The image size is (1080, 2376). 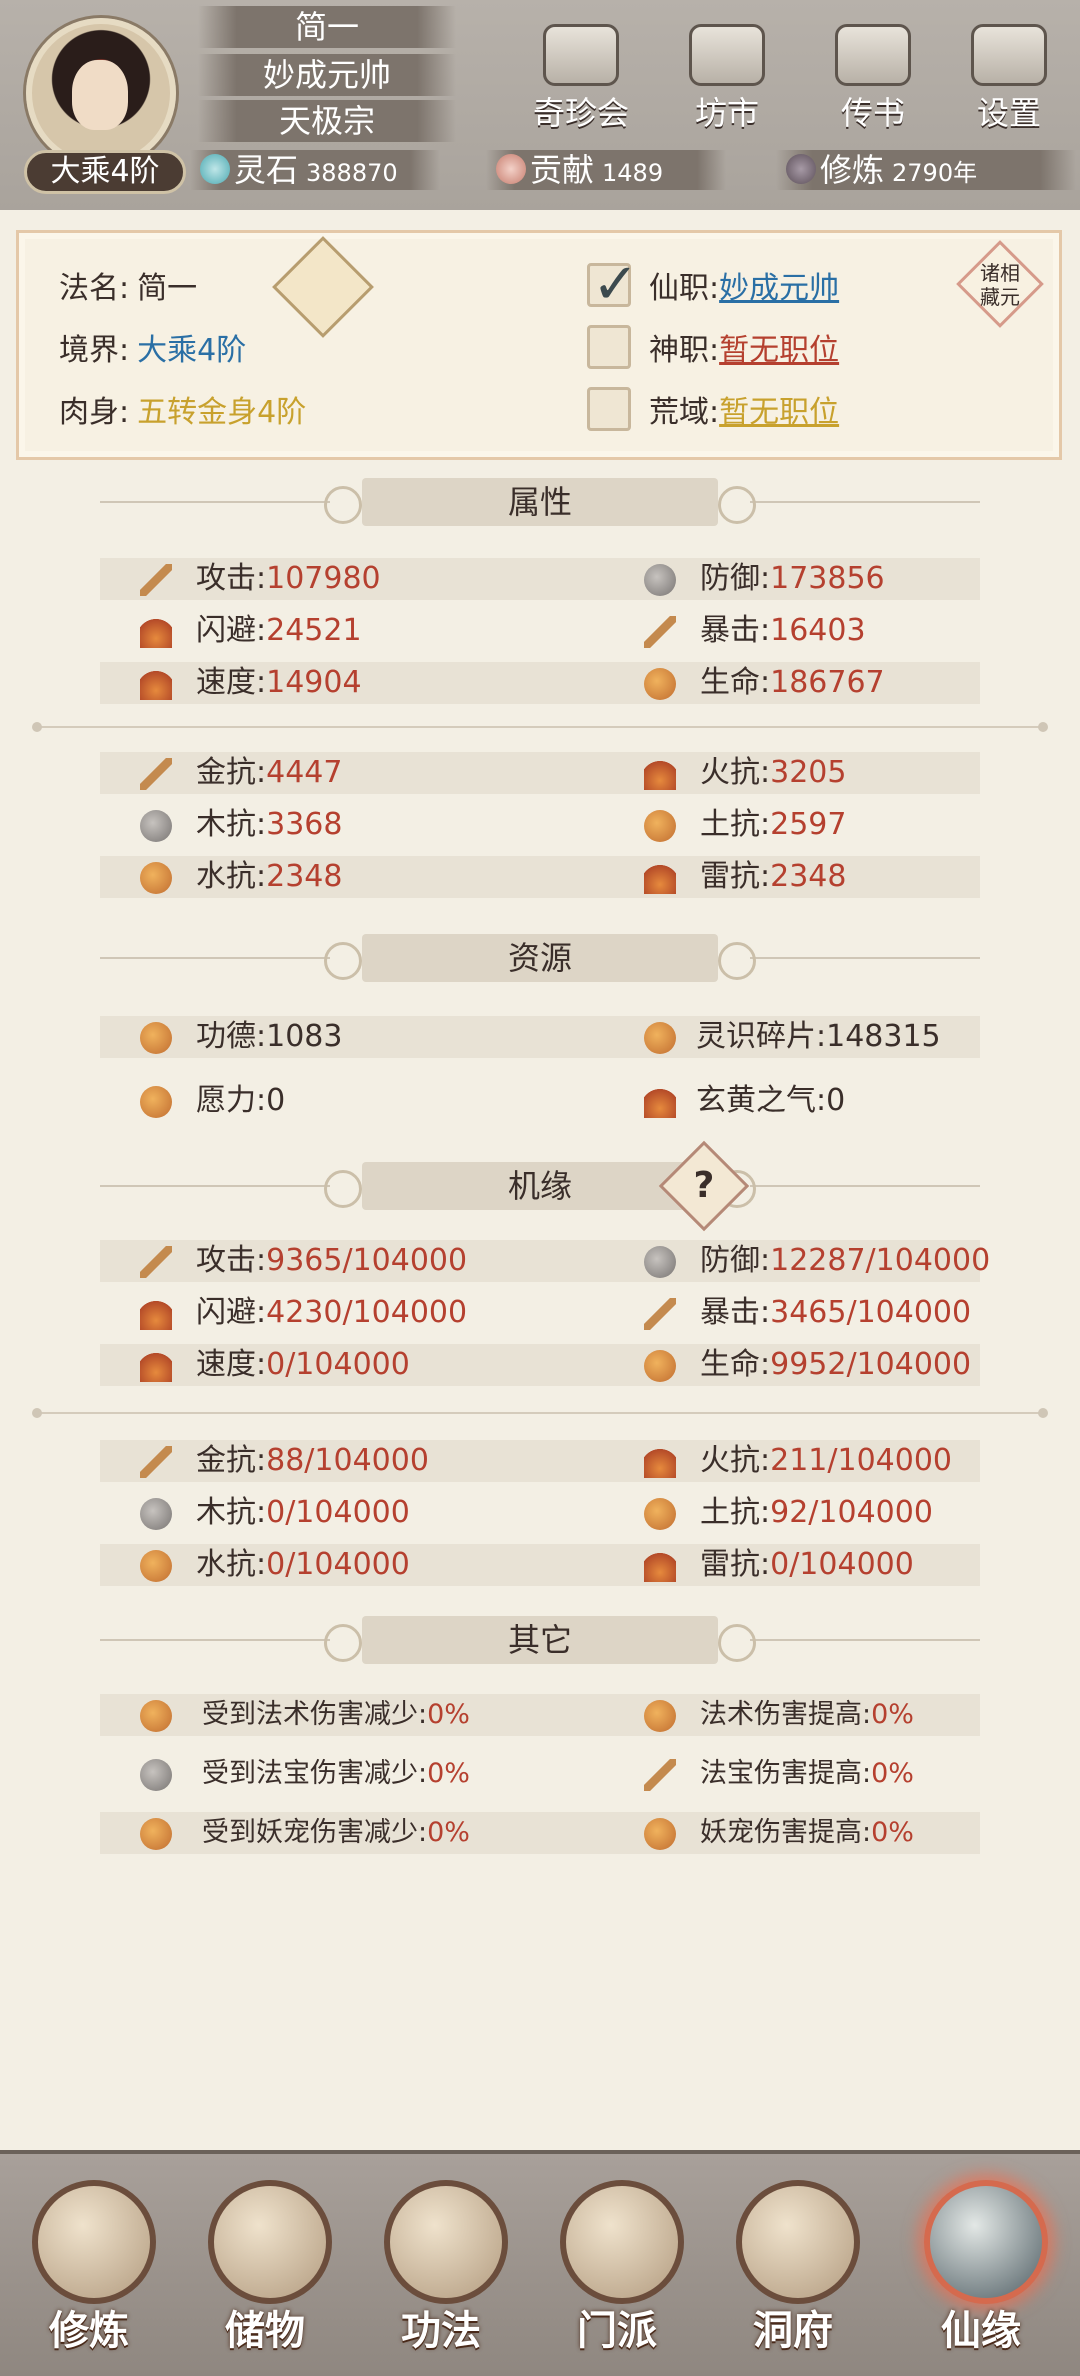 I want to click on divine-post-checkbox, so click(x=609, y=347).